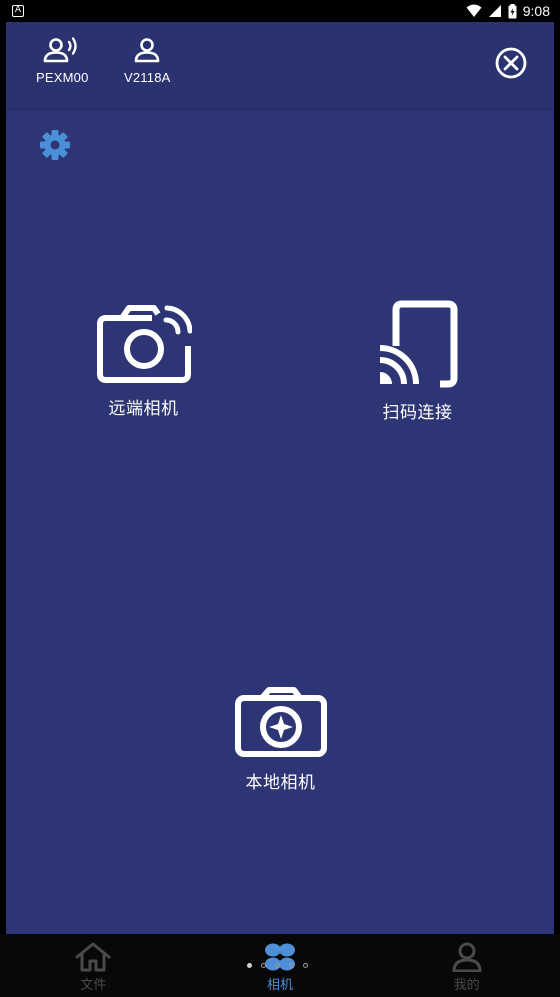 This screenshot has height=997, width=560. I want to click on wifi-icon, so click(474, 10).